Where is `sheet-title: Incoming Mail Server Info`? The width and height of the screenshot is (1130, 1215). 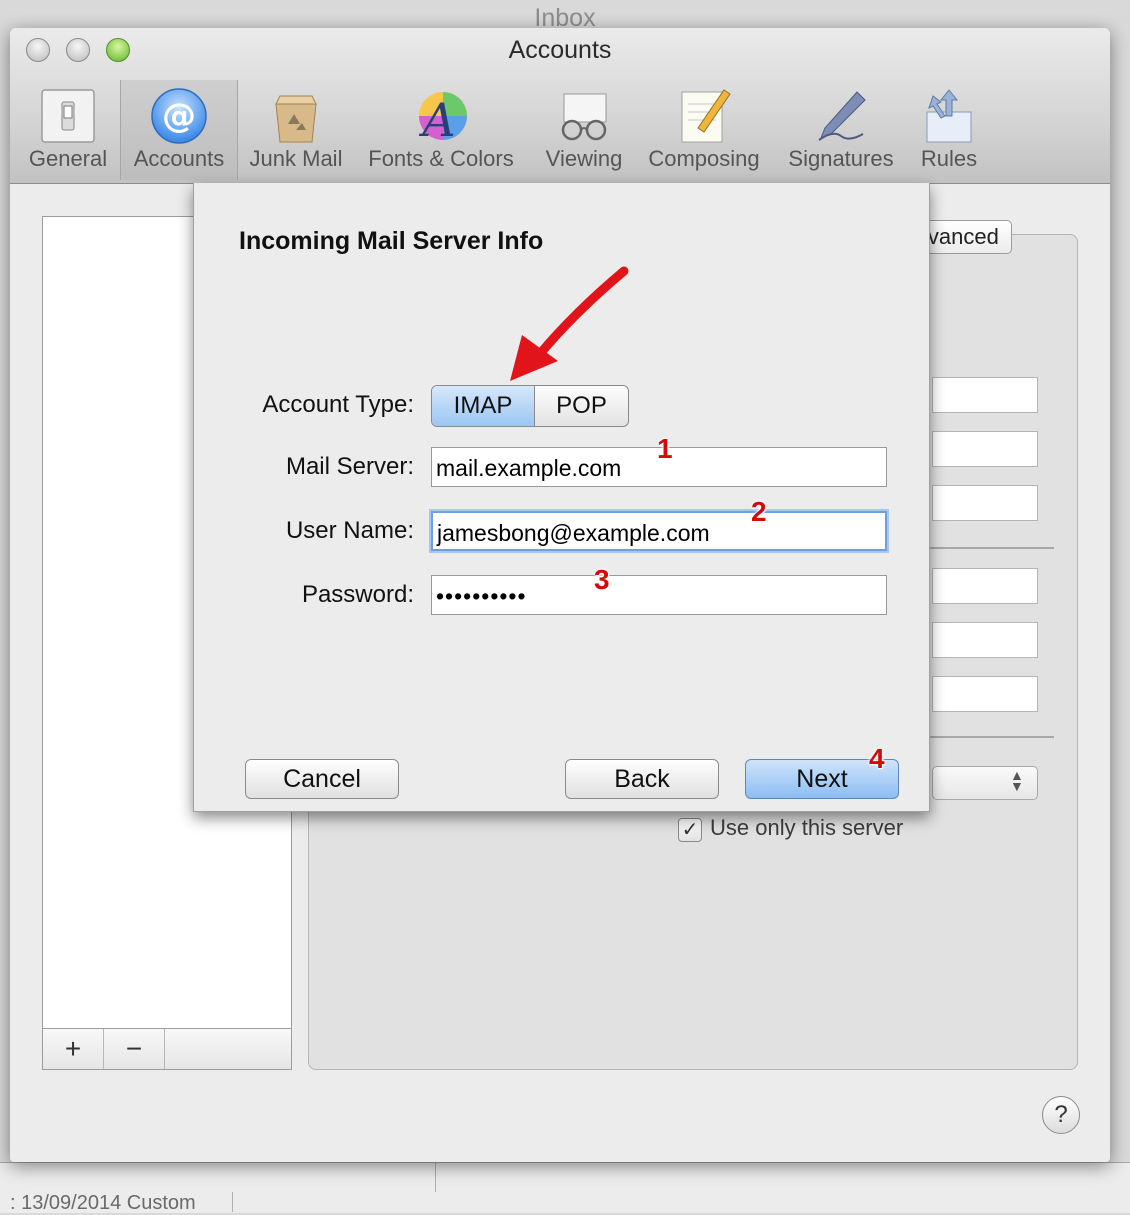 sheet-title: Incoming Mail Server Info is located at coordinates (391, 241).